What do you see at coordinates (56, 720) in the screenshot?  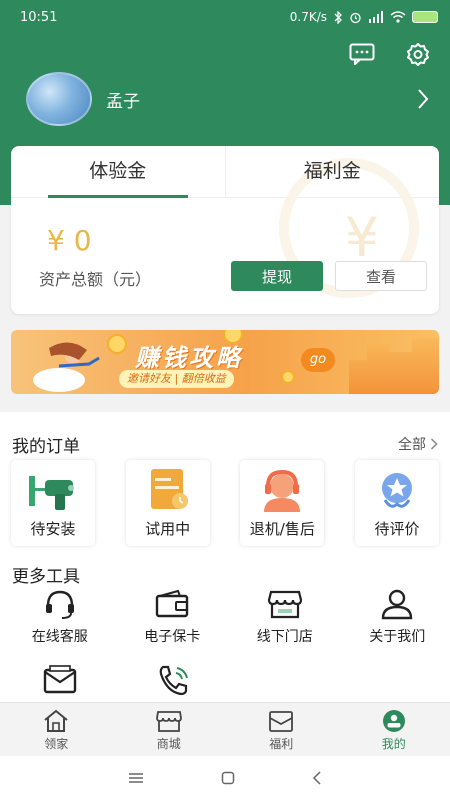 I see `home-icon` at bounding box center [56, 720].